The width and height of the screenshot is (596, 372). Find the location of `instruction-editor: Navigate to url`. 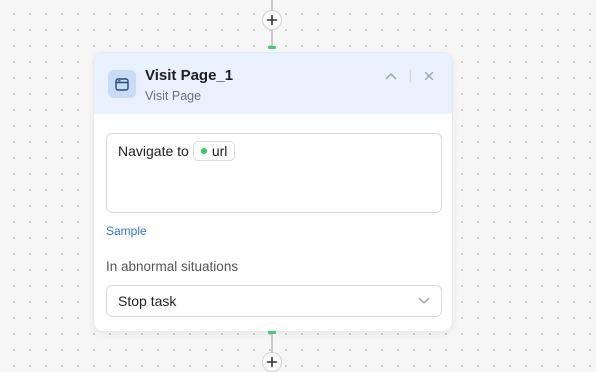

instruction-editor: Navigate to url is located at coordinates (274, 173).